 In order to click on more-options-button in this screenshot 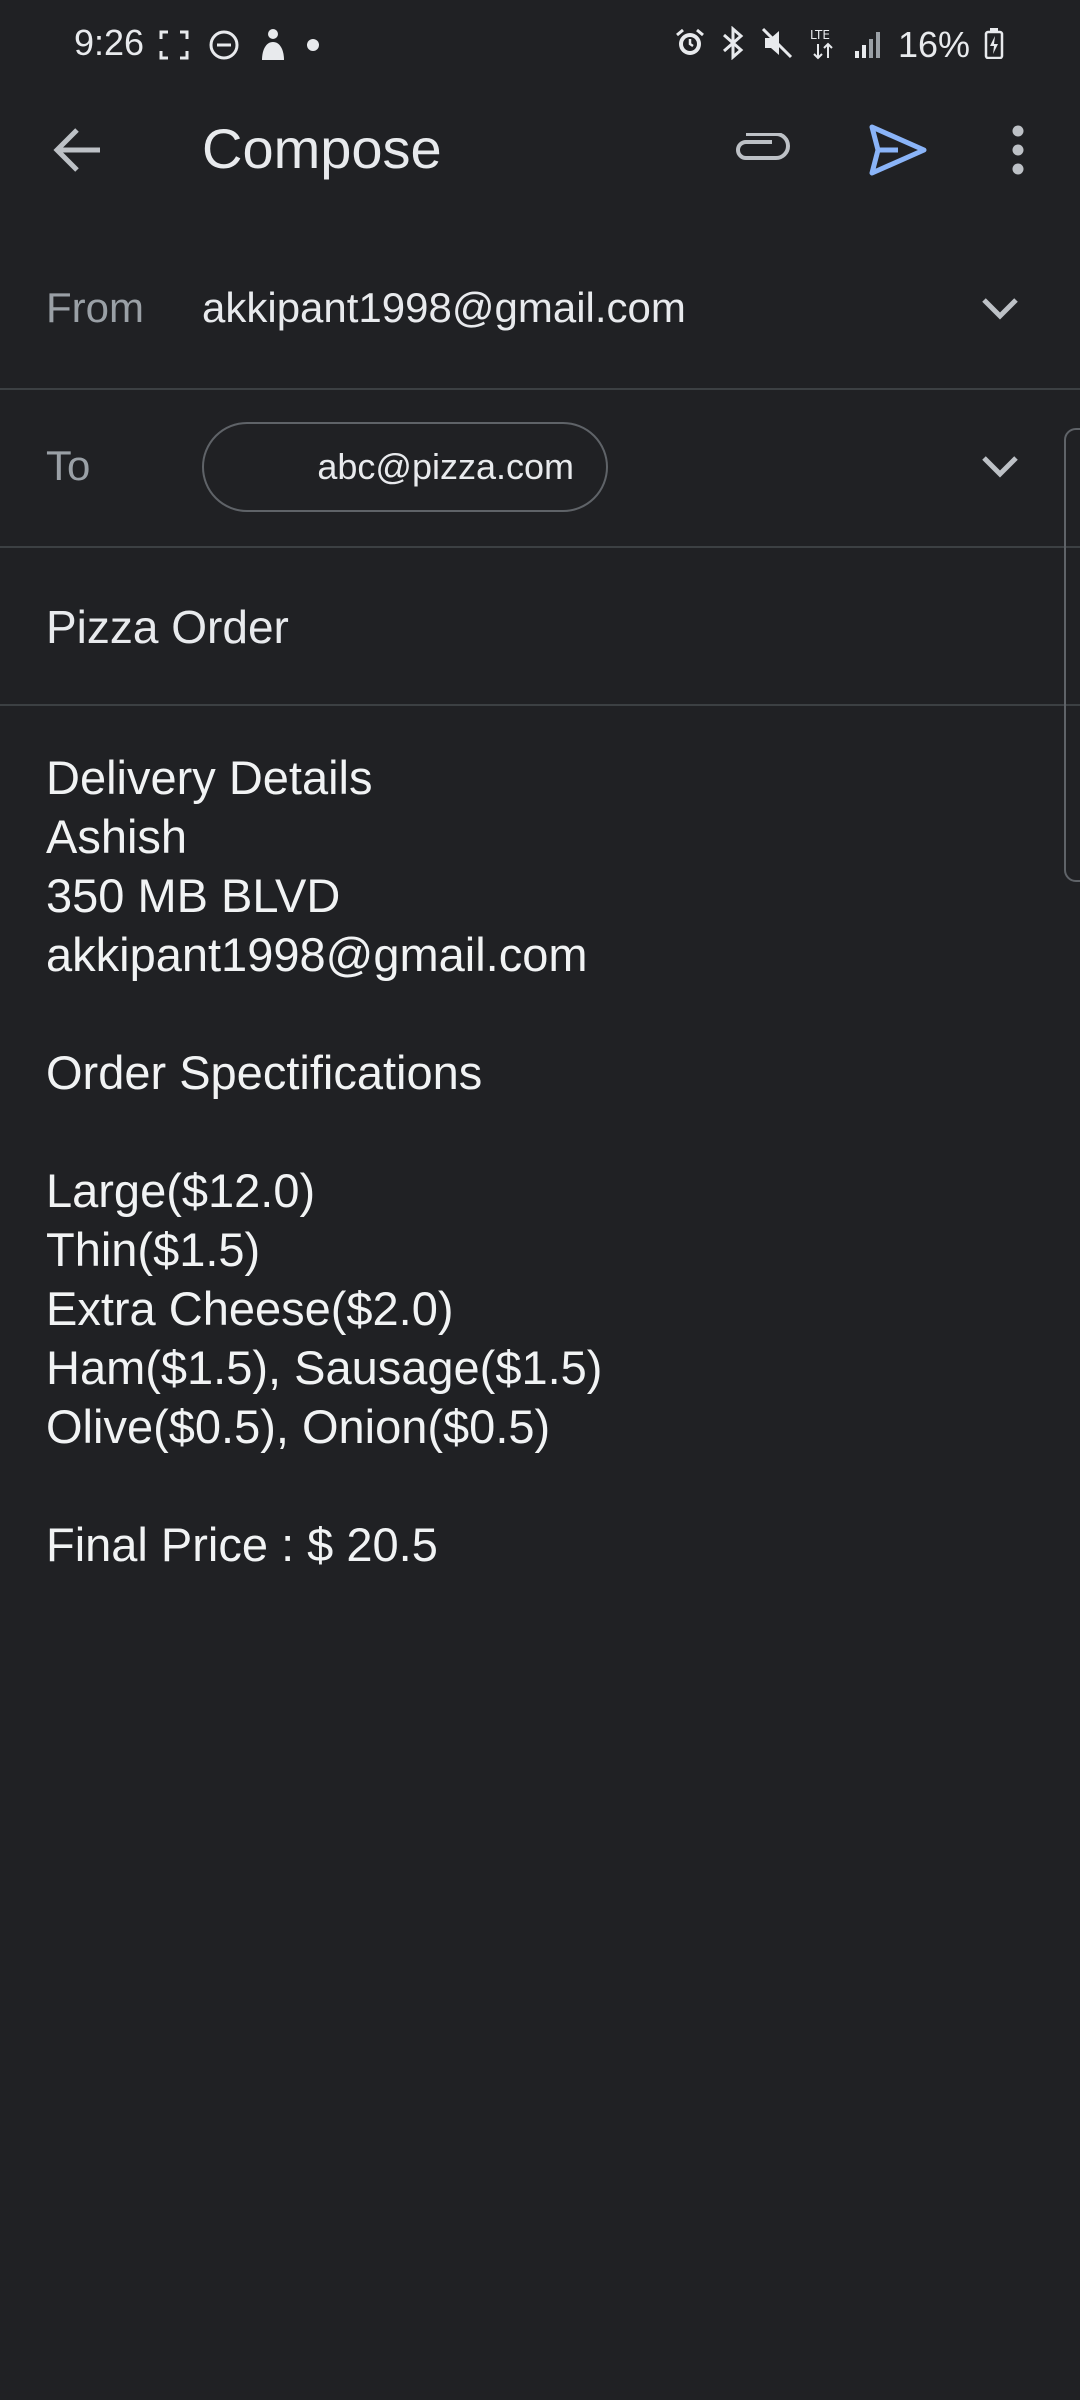, I will do `click(1018, 152)`.